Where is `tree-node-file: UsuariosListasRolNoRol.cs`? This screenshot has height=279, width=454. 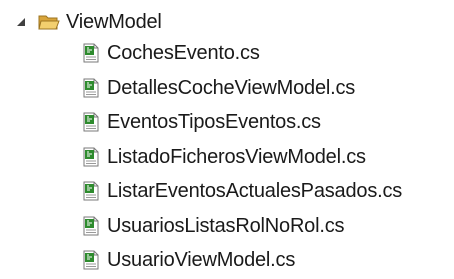
tree-node-file: UsuariosListasRolNoRol.cs is located at coordinates (213, 226).